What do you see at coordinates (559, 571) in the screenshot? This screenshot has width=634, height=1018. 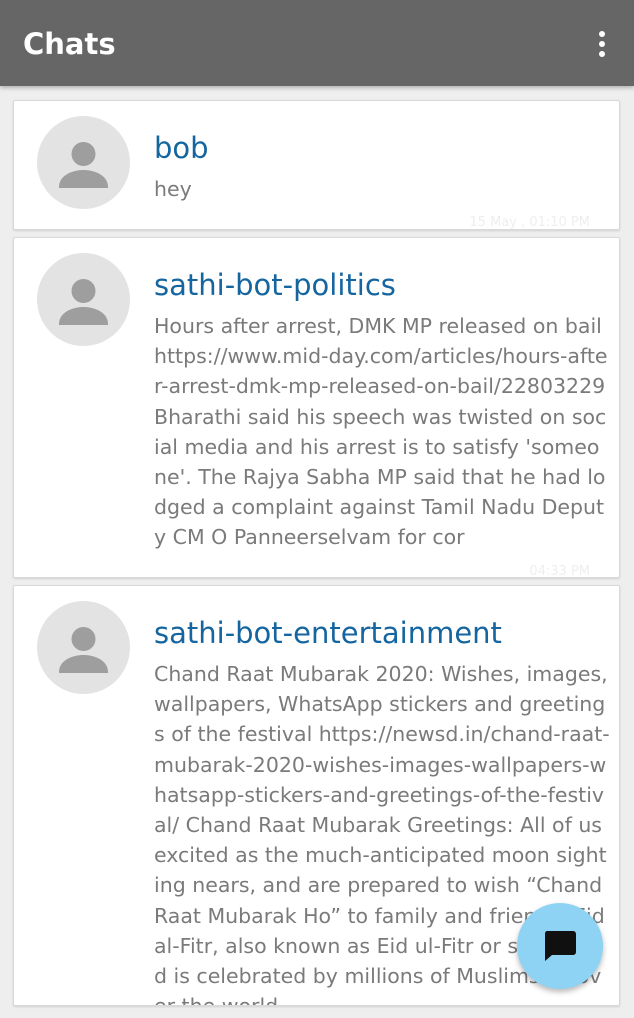 I see `chat-timestamp: 04:33 PM` at bounding box center [559, 571].